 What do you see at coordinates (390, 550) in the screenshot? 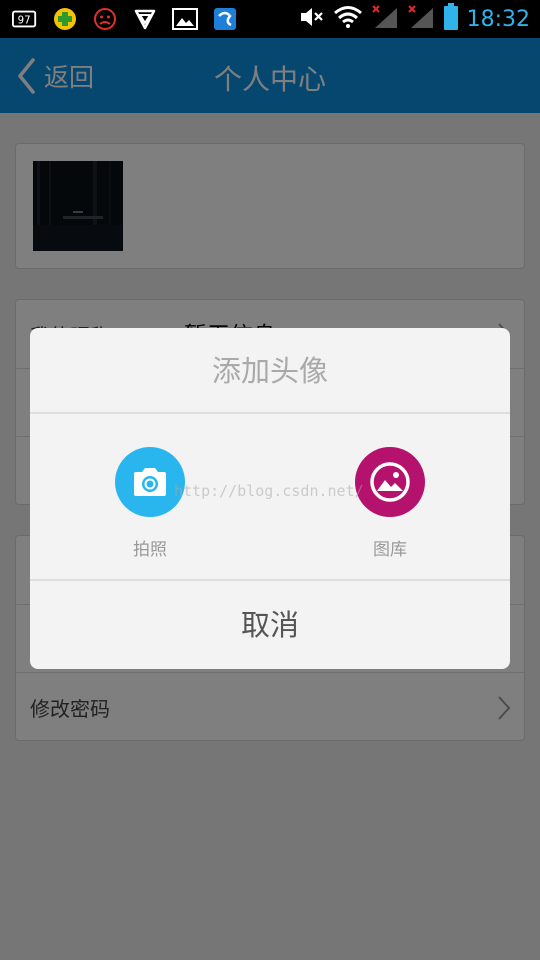
I see `gallery-label: 图库` at bounding box center [390, 550].